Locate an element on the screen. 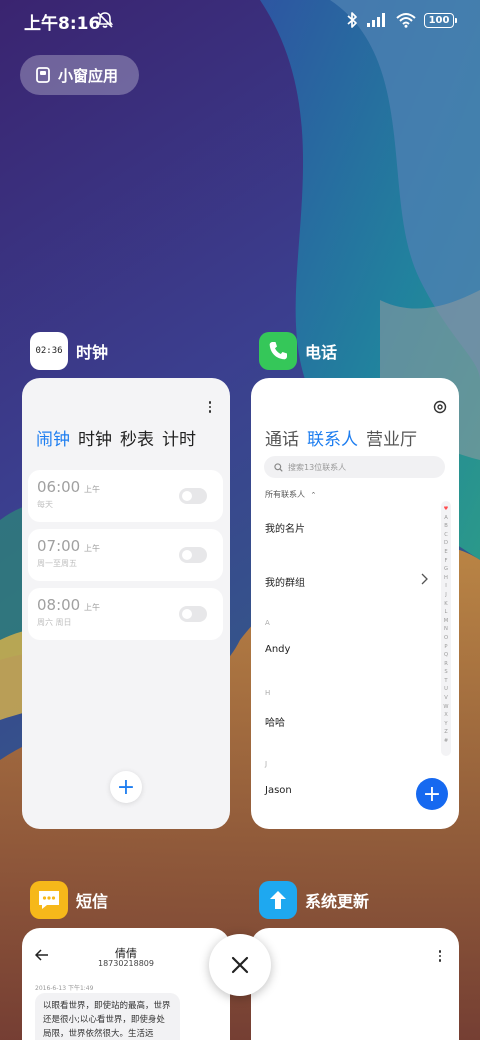 The image size is (480, 1040). index-letter: S is located at coordinates (445, 672).